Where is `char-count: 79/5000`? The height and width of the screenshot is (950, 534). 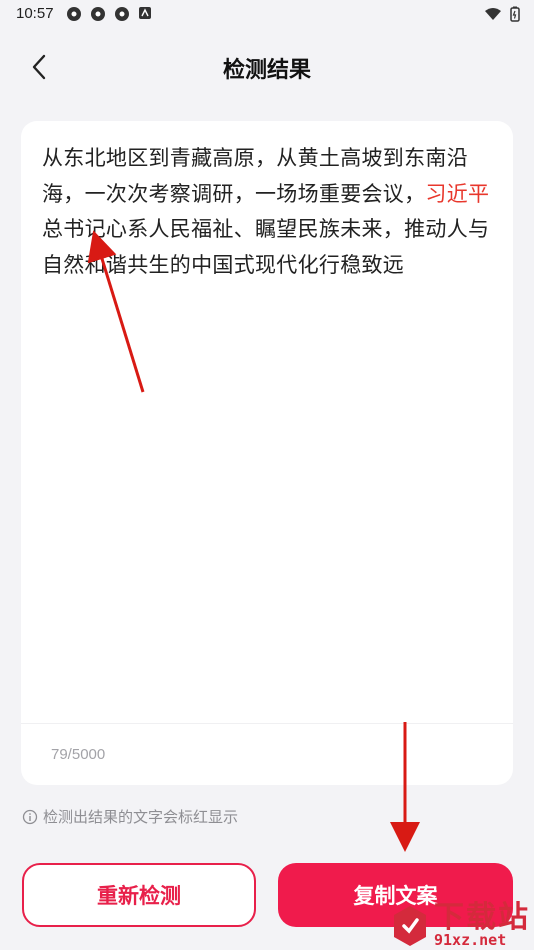 char-count: 79/5000 is located at coordinates (78, 754).